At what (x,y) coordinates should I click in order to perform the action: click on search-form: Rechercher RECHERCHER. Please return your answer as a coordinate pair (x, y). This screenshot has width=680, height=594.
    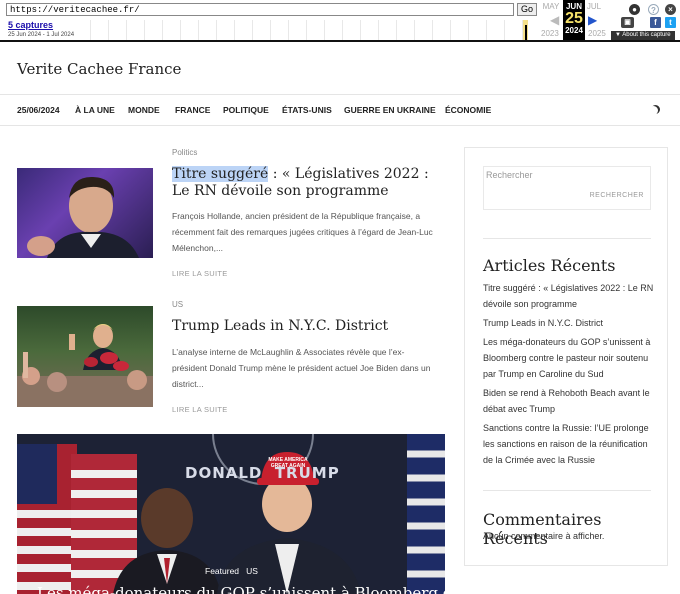
    Looking at the image, I should click on (567, 188).